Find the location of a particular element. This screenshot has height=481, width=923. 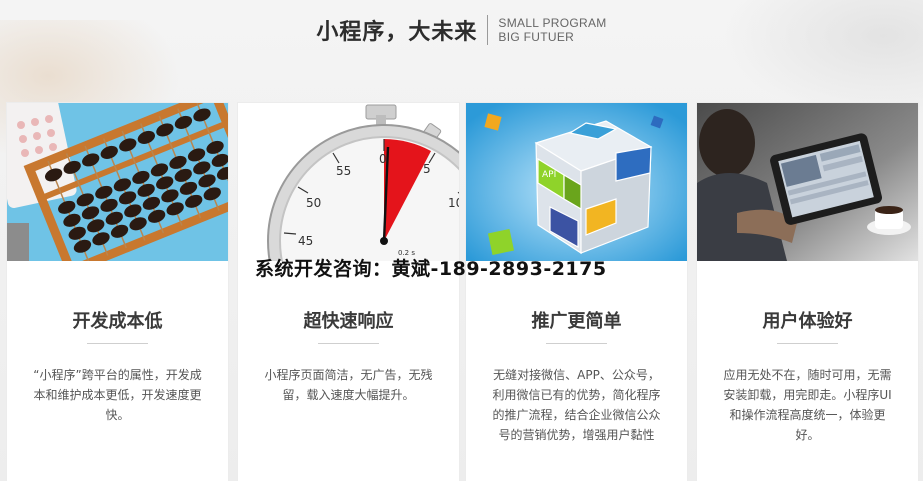

stopwatch-label: 45 is located at coordinates (305, 241).